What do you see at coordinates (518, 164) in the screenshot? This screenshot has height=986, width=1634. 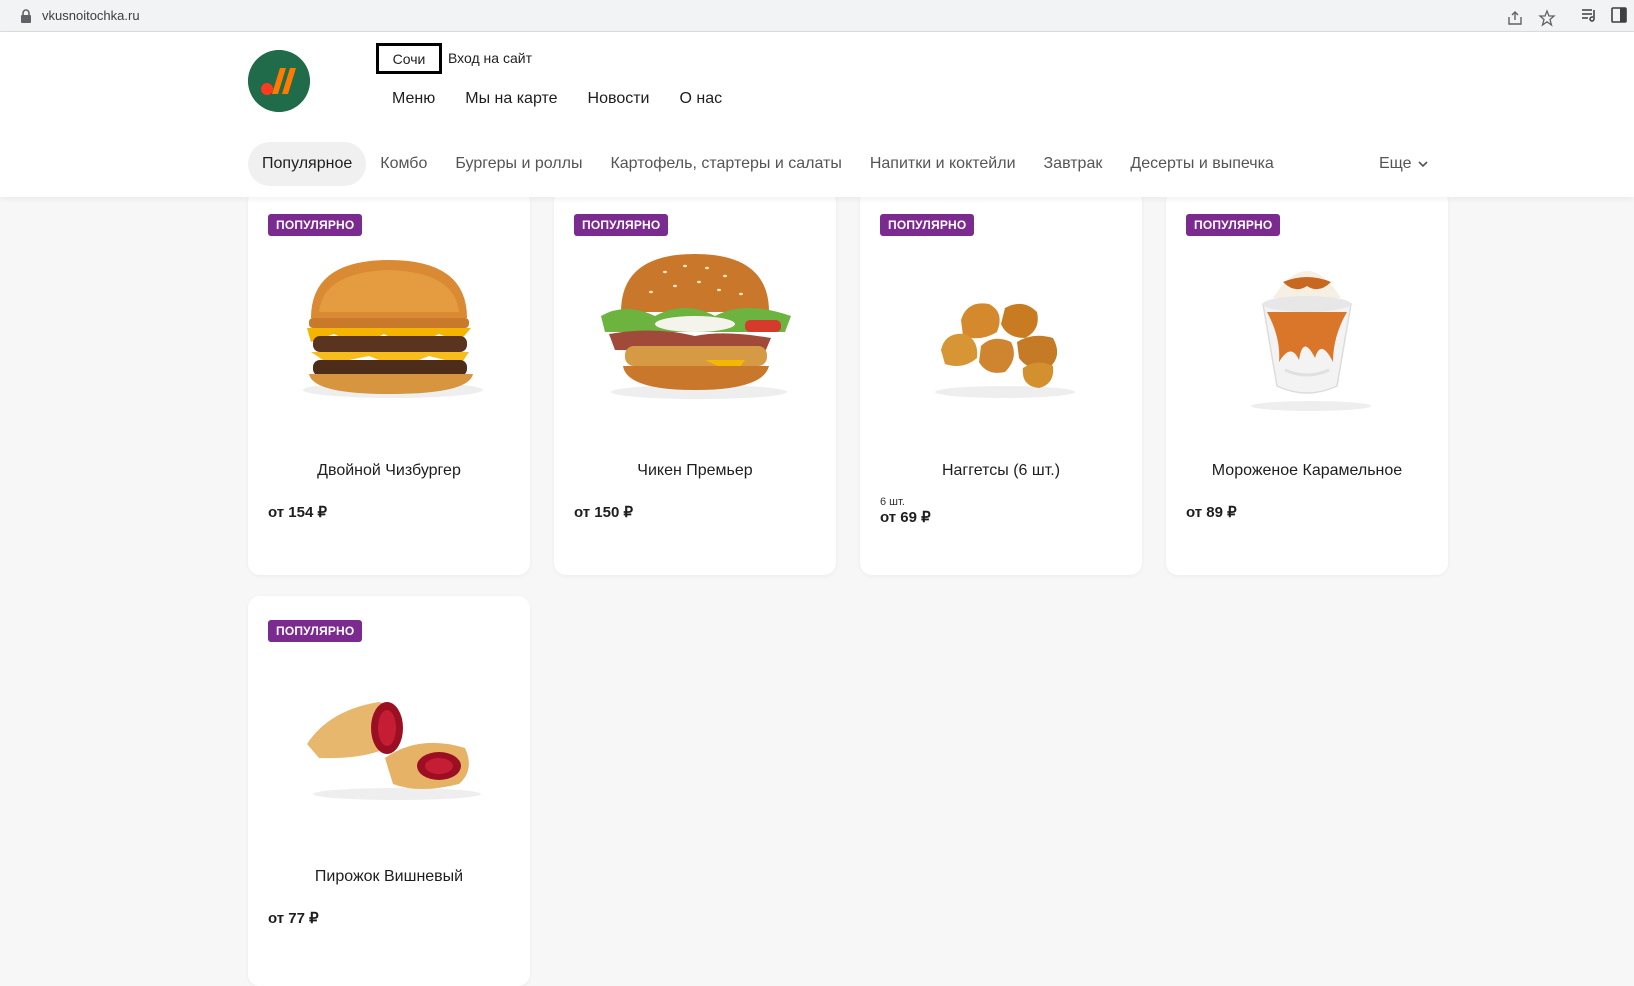 I see `tab-burgers: Бургеры и роллы` at bounding box center [518, 164].